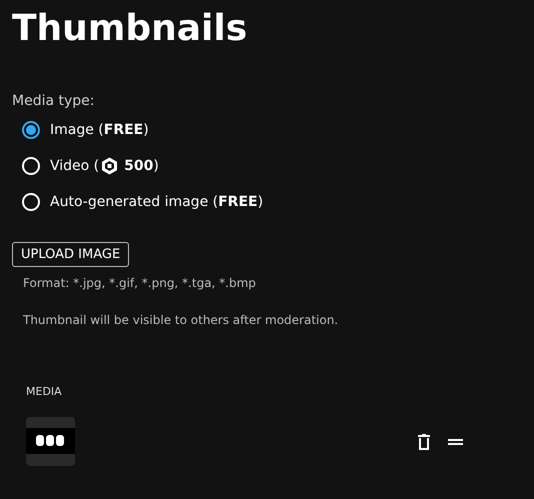 This screenshot has height=499, width=534. Describe the element at coordinates (75, 166) in the screenshot. I see `option-label: Video (` at that location.